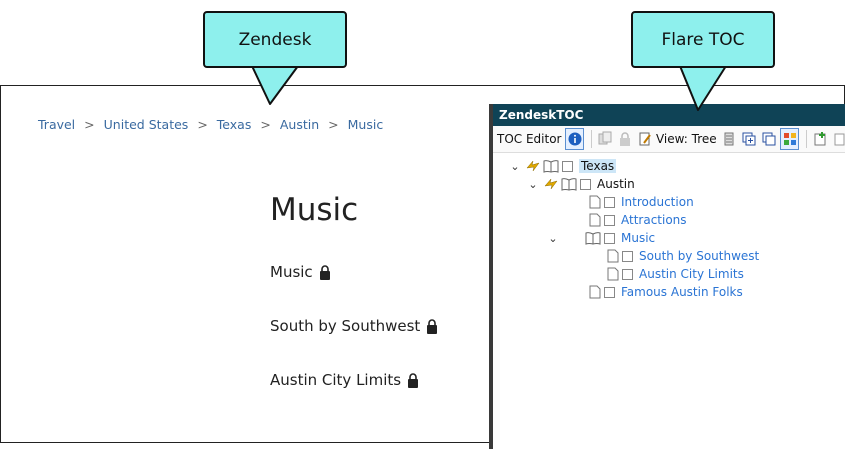 The height and width of the screenshot is (449, 845). I want to click on toc-node-label: Texas, so click(598, 166).